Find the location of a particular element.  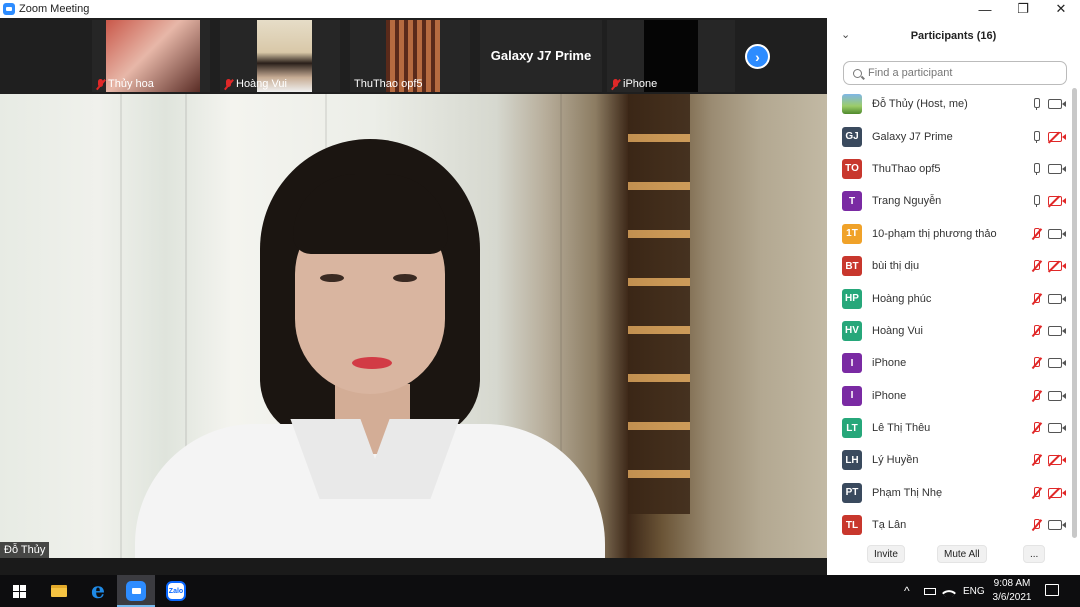

participant-name: Galaxy J7 Prime is located at coordinates (912, 136).